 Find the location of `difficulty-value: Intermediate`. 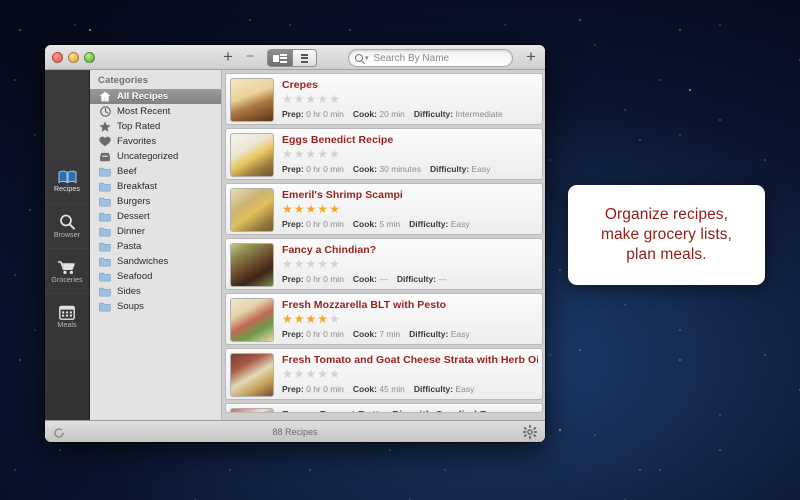

difficulty-value: Intermediate is located at coordinates (479, 114).